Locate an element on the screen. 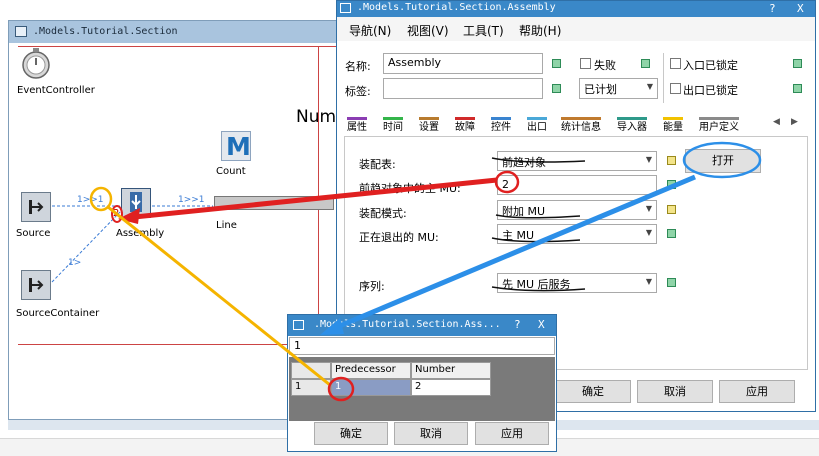 Image resolution: width=819 pixels, height=456 pixels. exiting-mu-select: 主 MU ▼ is located at coordinates (577, 234).